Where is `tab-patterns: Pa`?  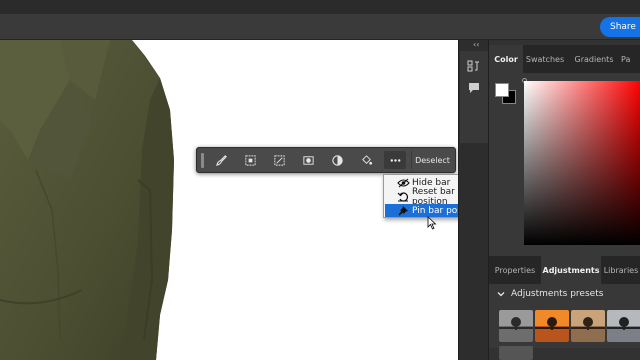
tab-patterns: Pa is located at coordinates (630, 59).